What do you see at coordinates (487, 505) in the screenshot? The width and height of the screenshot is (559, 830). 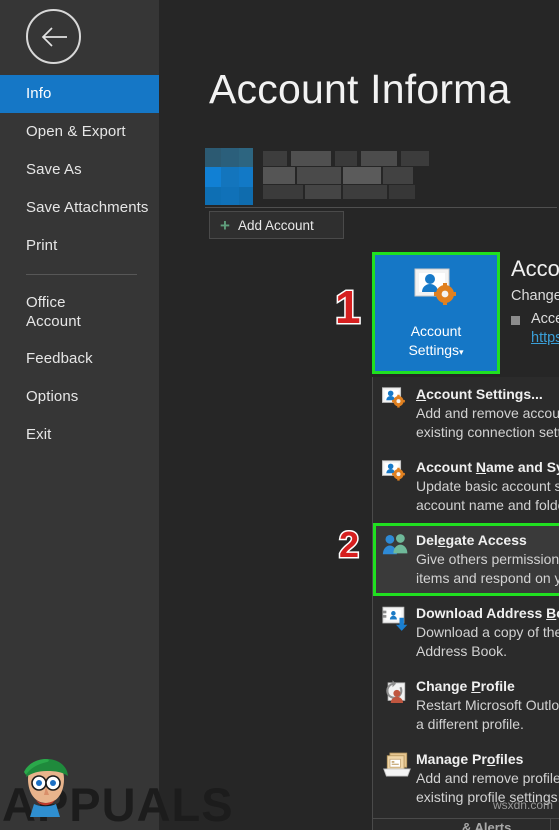 I see `menu-item-desc-line2: account name and folder sync settings.` at bounding box center [487, 505].